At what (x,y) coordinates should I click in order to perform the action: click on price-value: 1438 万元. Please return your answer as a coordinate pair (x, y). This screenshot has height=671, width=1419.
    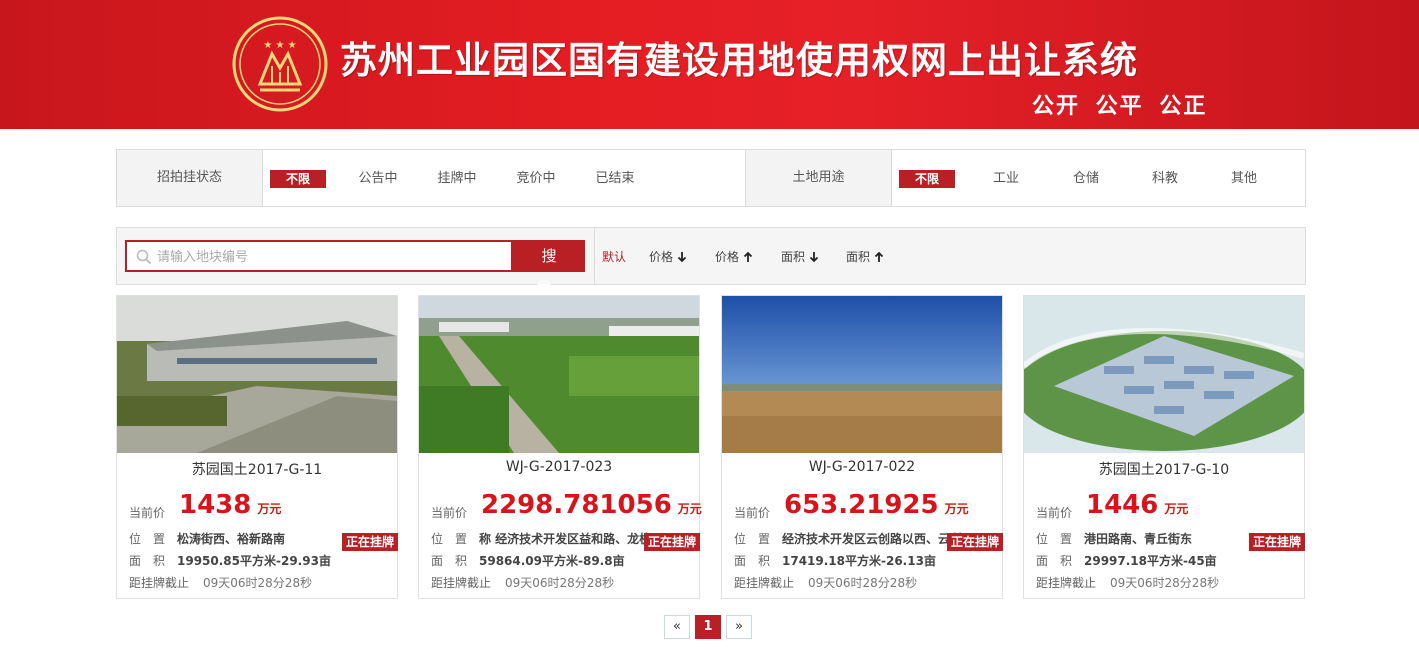
    Looking at the image, I should click on (230, 505).